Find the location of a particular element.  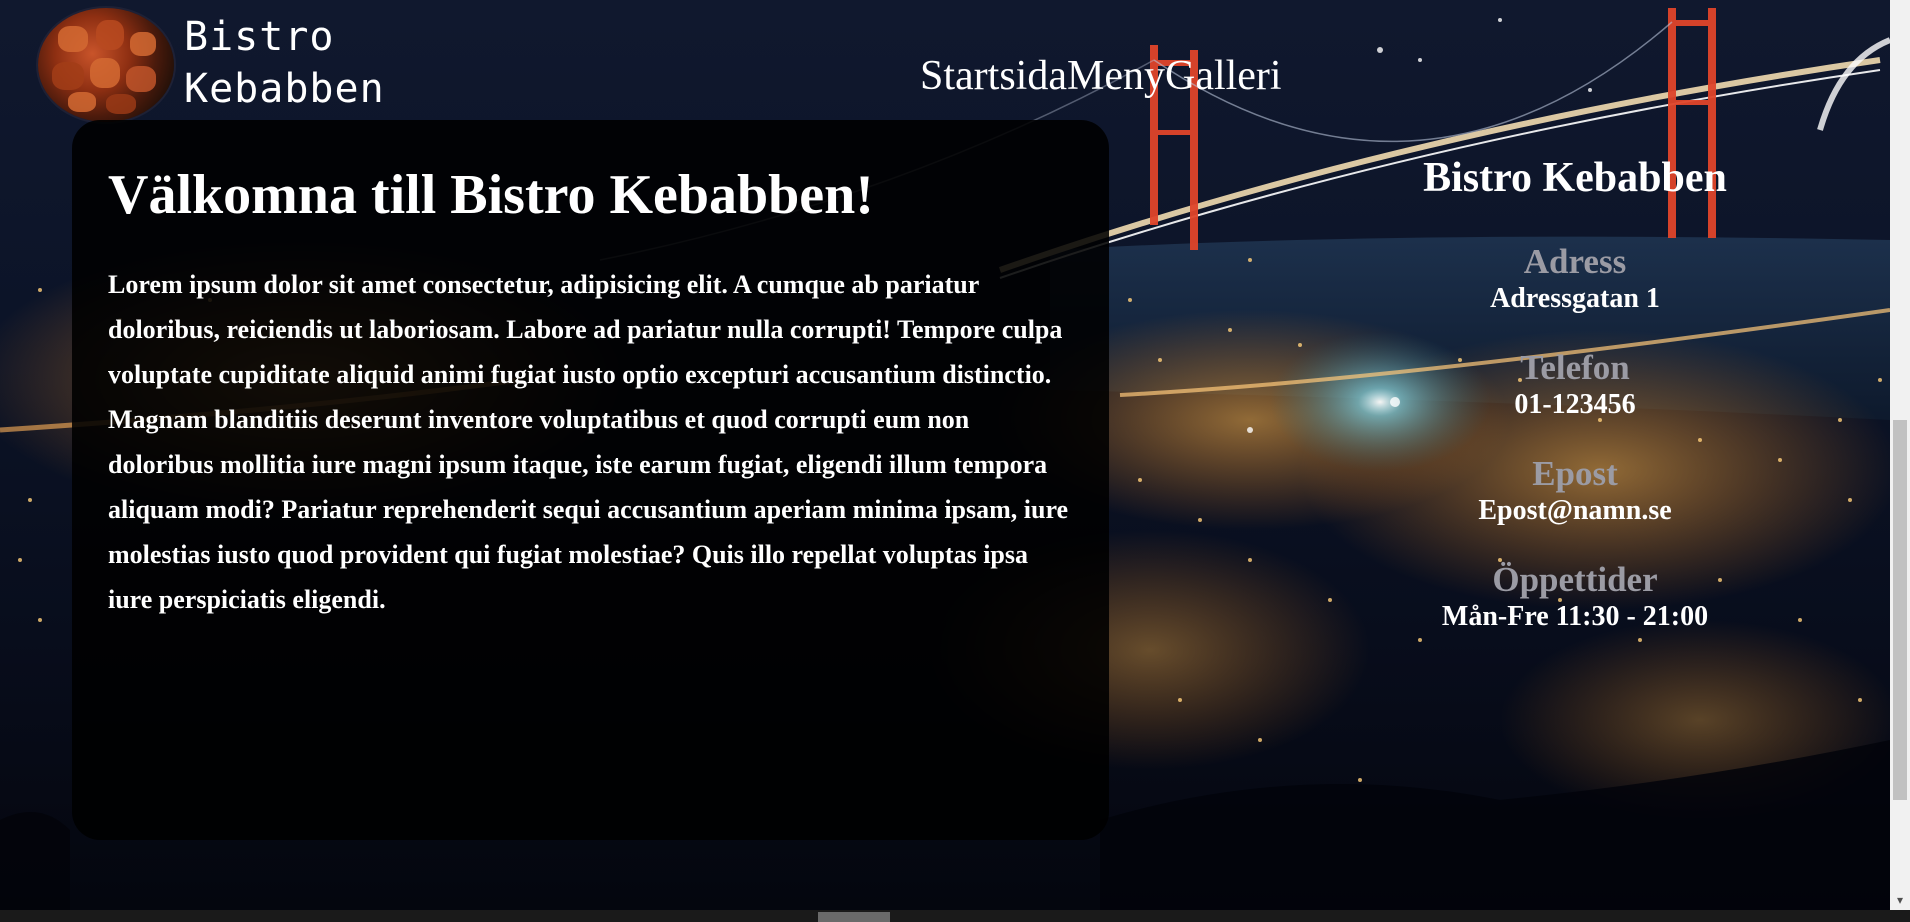

horizontal-scrollbar-thumb is located at coordinates (854, 917).